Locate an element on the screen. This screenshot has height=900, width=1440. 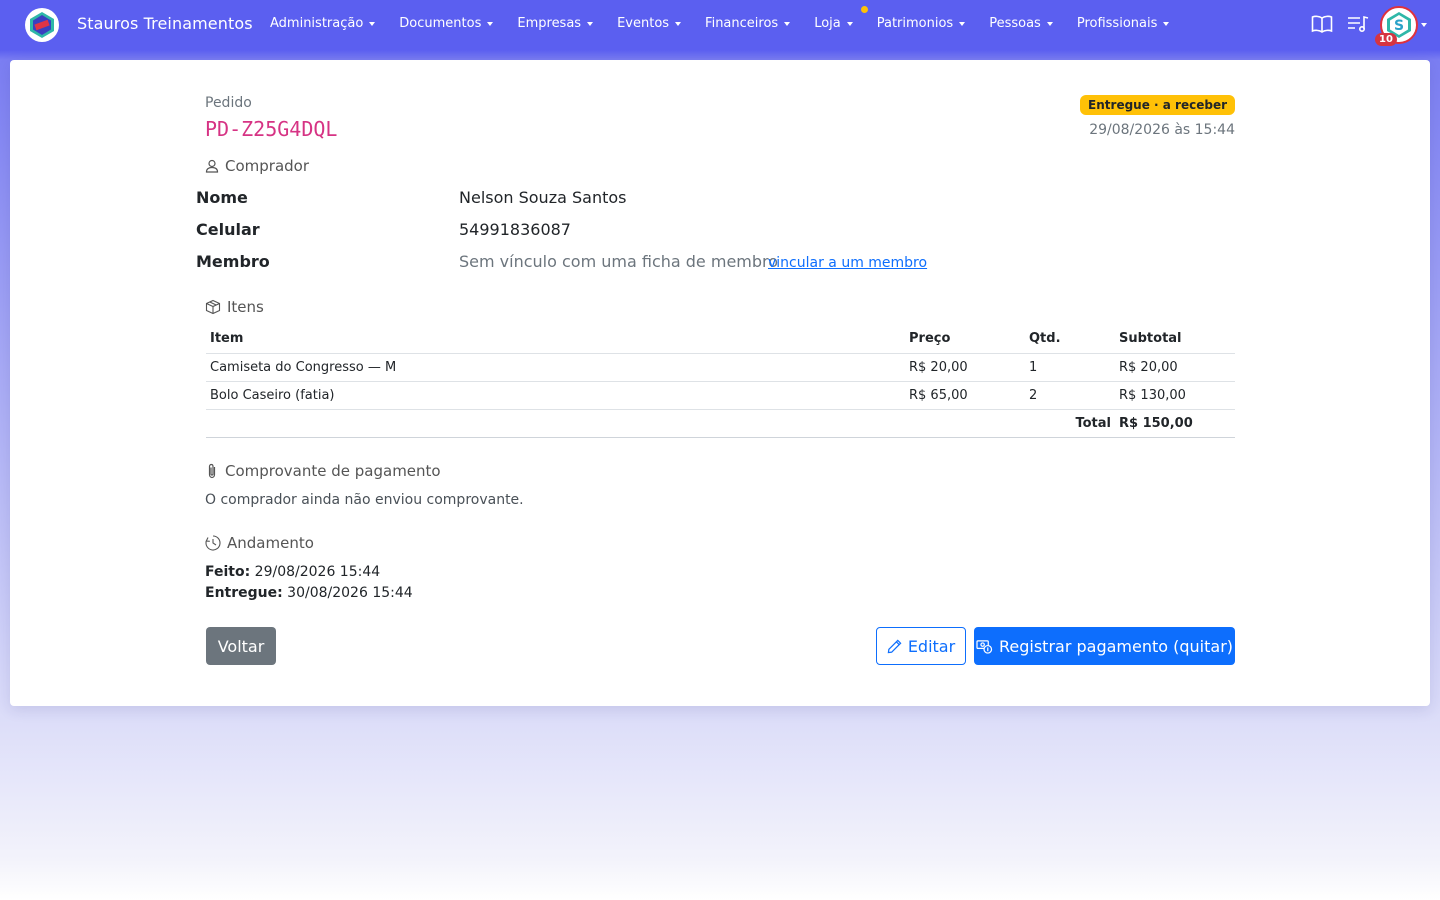
item-price: R$ 65,00 is located at coordinates (965, 395).